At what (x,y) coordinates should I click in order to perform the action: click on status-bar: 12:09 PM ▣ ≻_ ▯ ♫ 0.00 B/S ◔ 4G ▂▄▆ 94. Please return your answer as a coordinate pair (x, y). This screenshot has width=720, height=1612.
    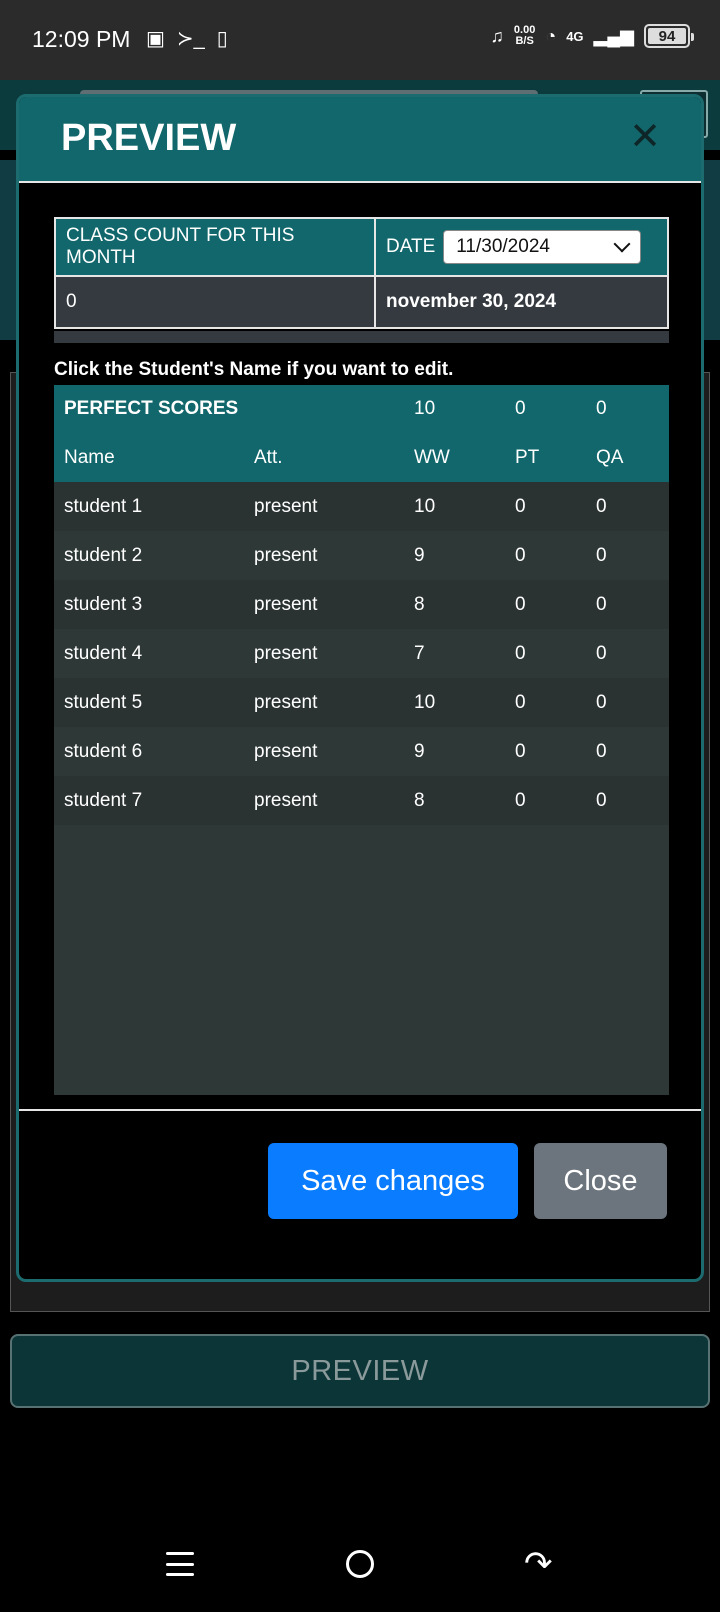
    Looking at the image, I should click on (360, 40).